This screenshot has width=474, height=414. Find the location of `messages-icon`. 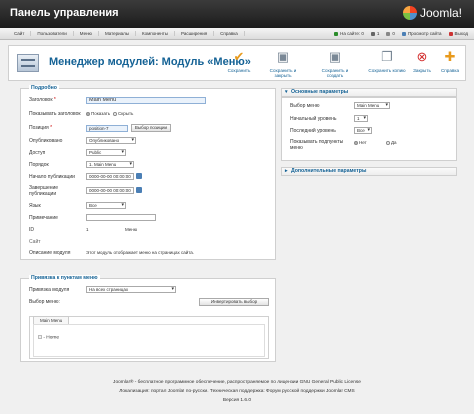

messages-icon is located at coordinates (388, 33).